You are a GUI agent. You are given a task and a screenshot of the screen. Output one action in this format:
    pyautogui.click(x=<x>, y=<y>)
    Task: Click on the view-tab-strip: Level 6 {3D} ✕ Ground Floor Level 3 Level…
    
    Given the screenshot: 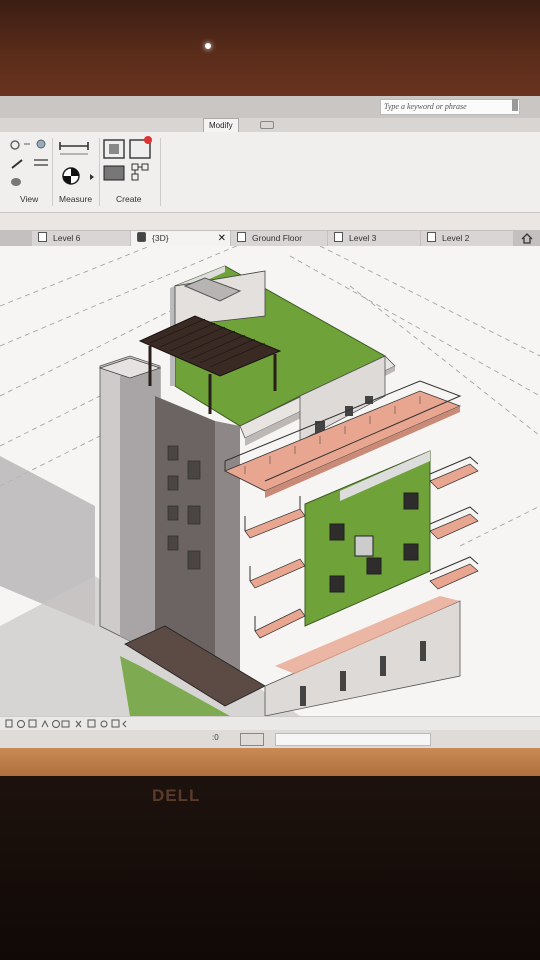 What is the action you would take?
    pyautogui.click(x=270, y=238)
    